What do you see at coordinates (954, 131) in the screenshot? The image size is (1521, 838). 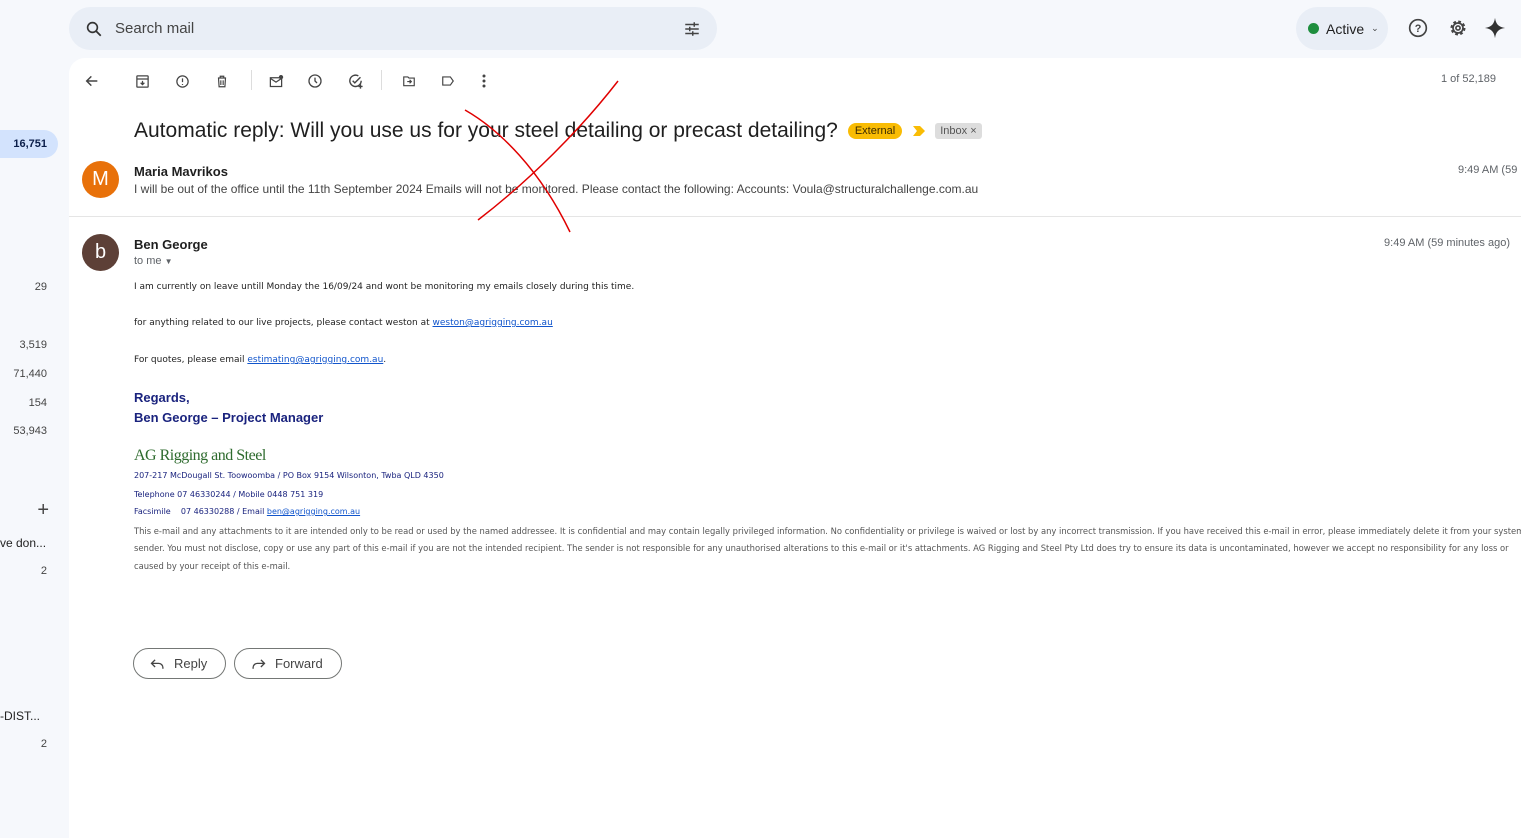 I see `inbox-label-text: Inbox` at bounding box center [954, 131].